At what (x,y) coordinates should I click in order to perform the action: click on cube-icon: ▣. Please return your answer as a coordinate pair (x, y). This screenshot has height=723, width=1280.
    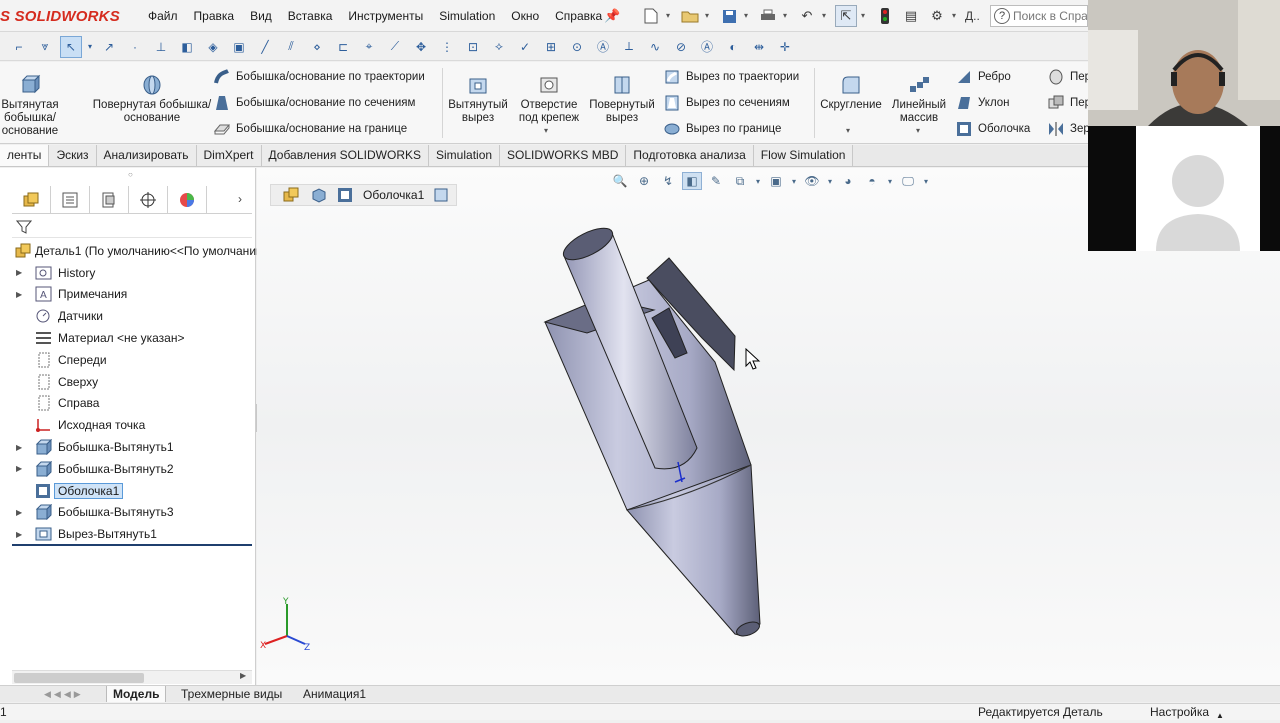
    Looking at the image, I should click on (239, 47).